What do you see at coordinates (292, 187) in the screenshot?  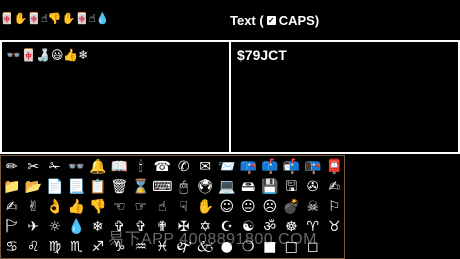 I see `symbol-key: 🖫` at bounding box center [292, 187].